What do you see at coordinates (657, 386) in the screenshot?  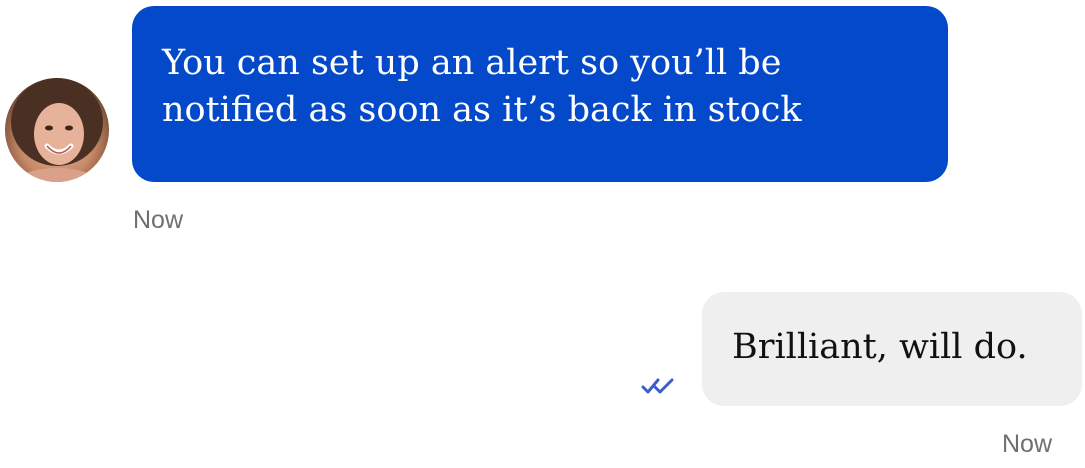 I see `double-check-icon` at bounding box center [657, 386].